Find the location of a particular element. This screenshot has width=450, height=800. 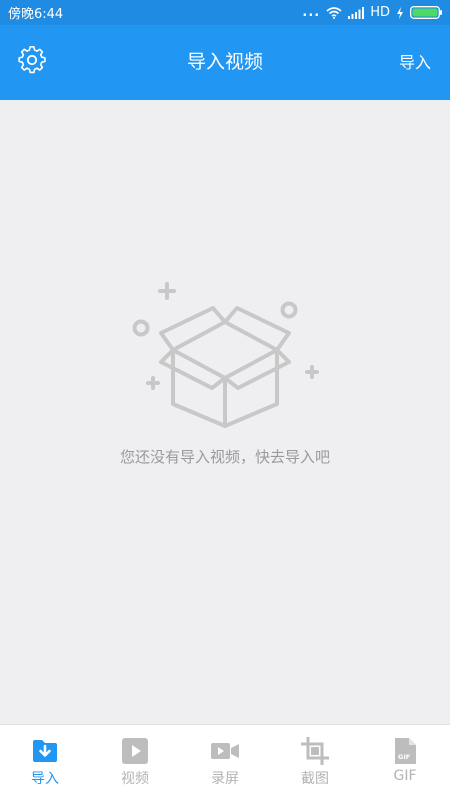

tab-label: GIF is located at coordinates (405, 776).